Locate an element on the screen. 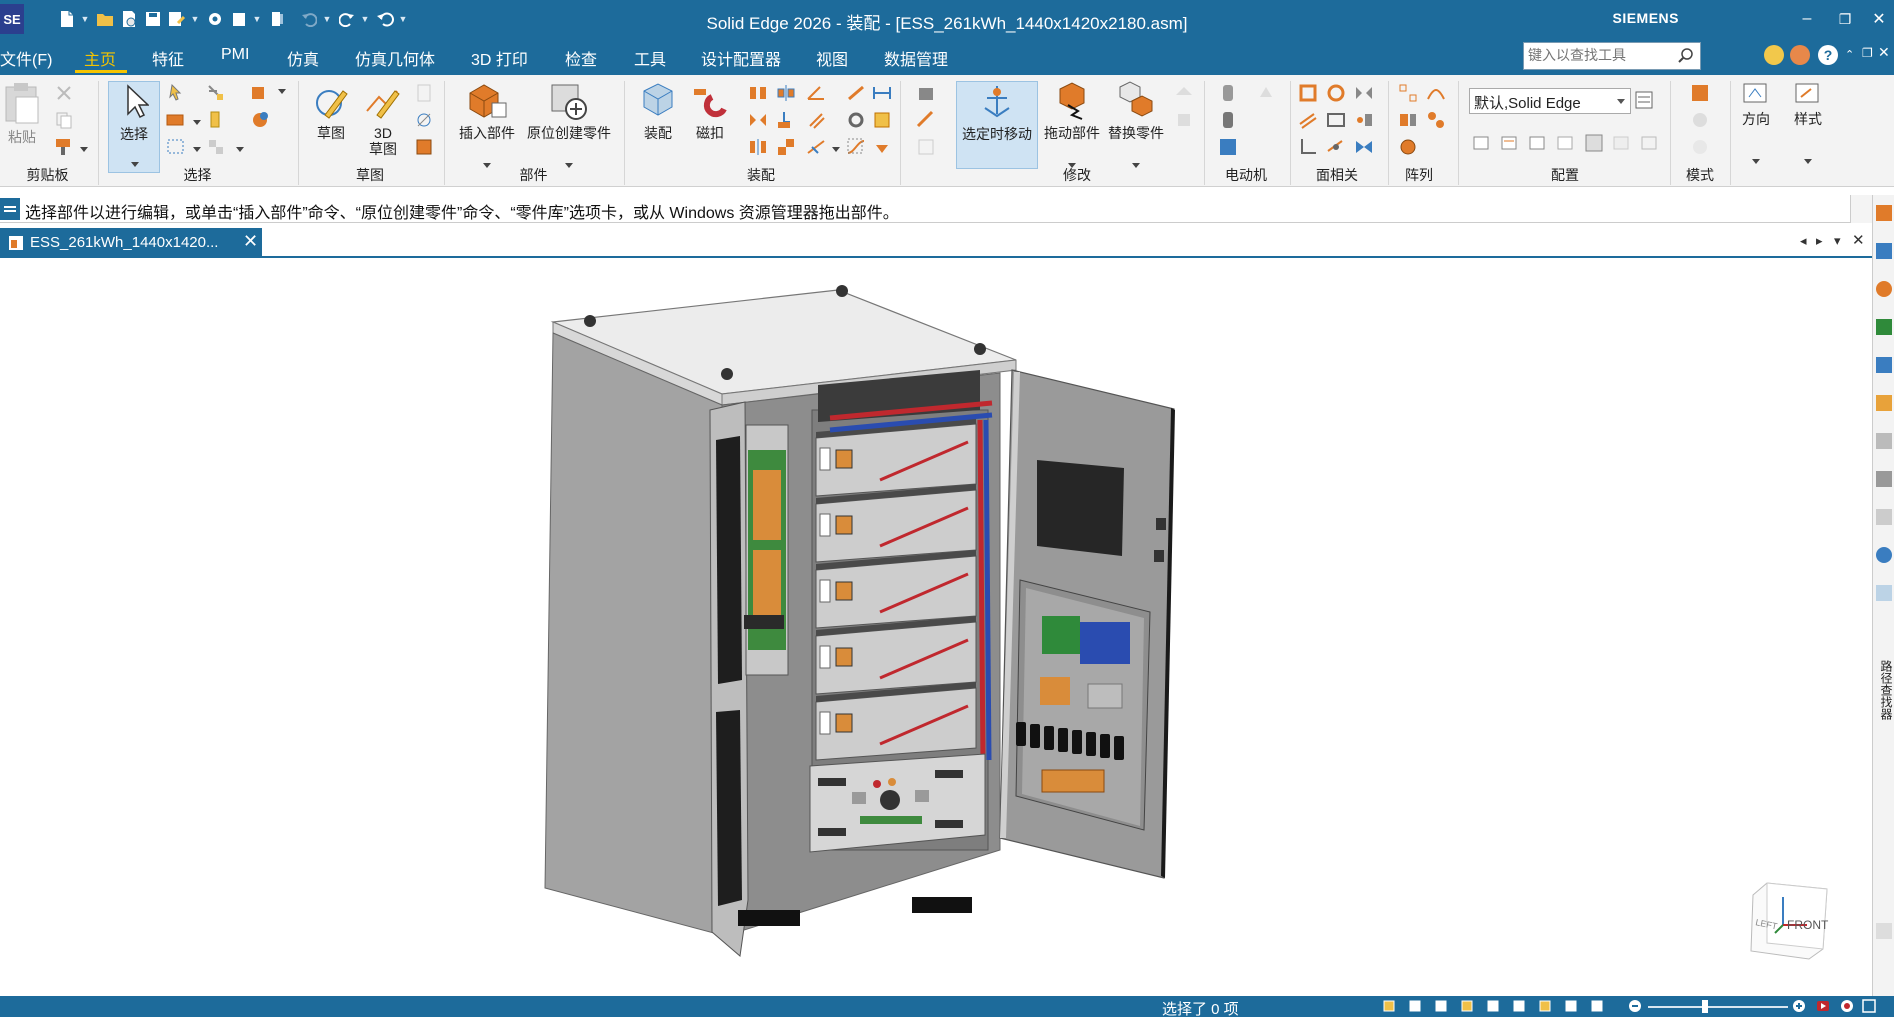 The height and width of the screenshot is (1019, 1894). sensor-icon is located at coordinates (926, 93).